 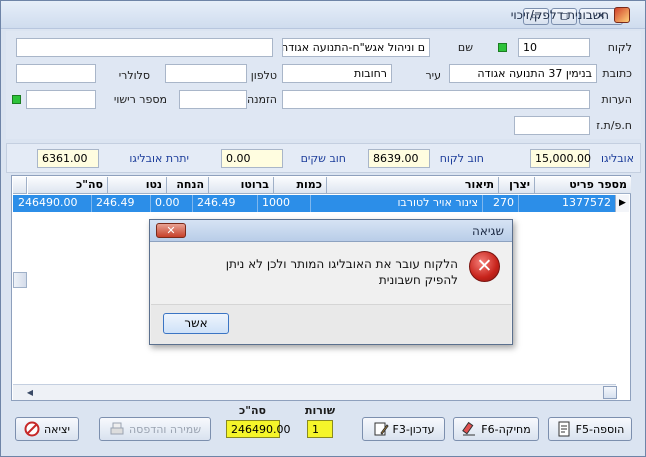 I want to click on city-label: עיר, so click(x=433, y=75).